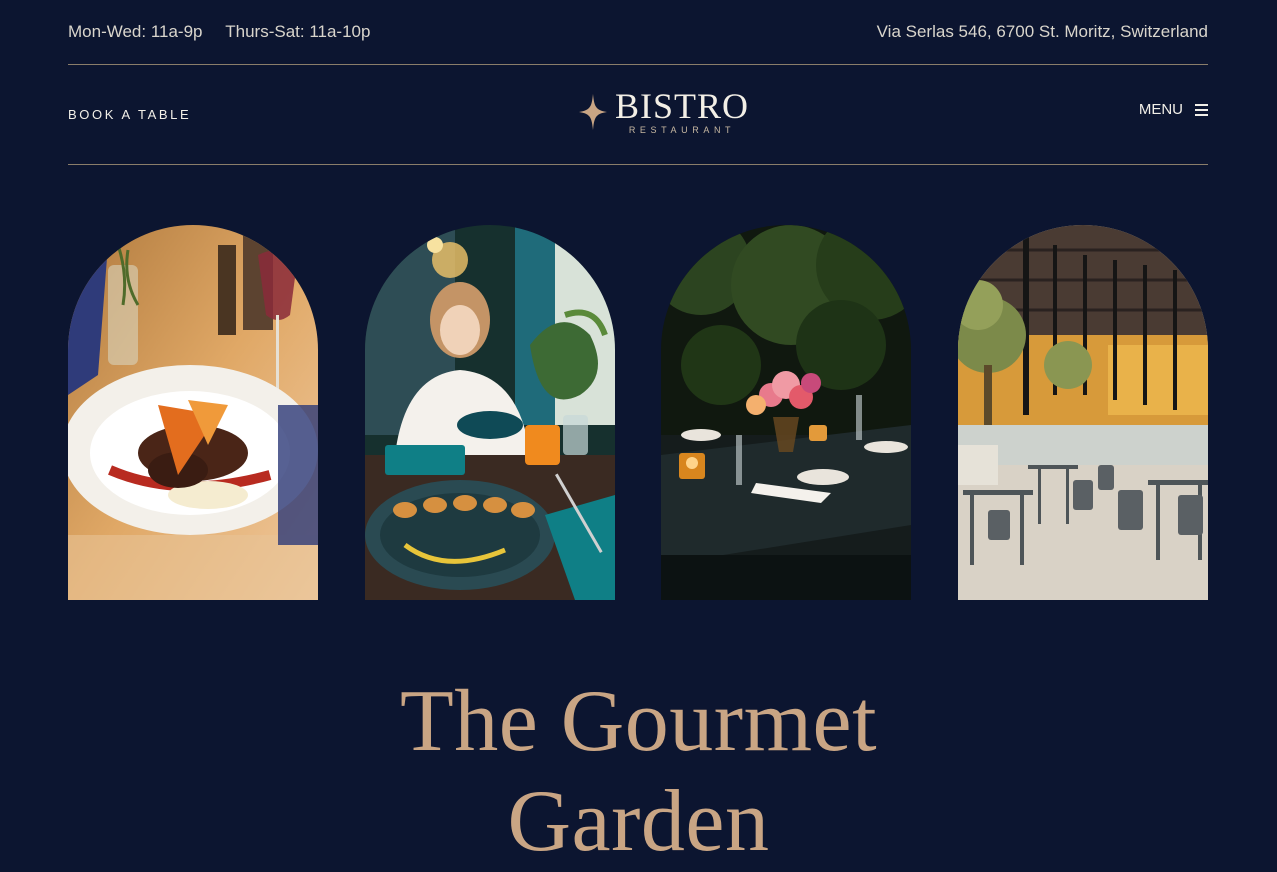 The height and width of the screenshot is (872, 1277). What do you see at coordinates (638, 821) in the screenshot?
I see `hero-title-line-2: Garden` at bounding box center [638, 821].